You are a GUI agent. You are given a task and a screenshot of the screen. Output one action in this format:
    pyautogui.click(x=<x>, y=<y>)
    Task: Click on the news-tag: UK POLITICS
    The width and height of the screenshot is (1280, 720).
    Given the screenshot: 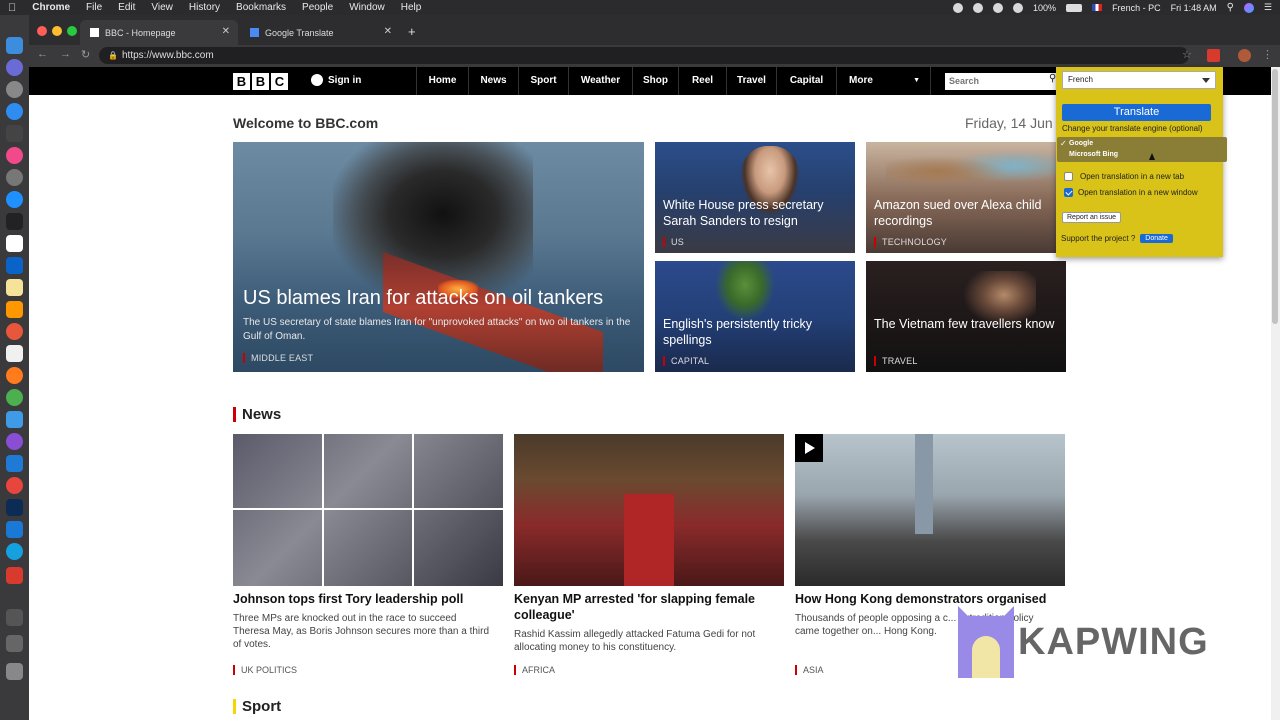 What is the action you would take?
    pyautogui.click(x=265, y=670)
    